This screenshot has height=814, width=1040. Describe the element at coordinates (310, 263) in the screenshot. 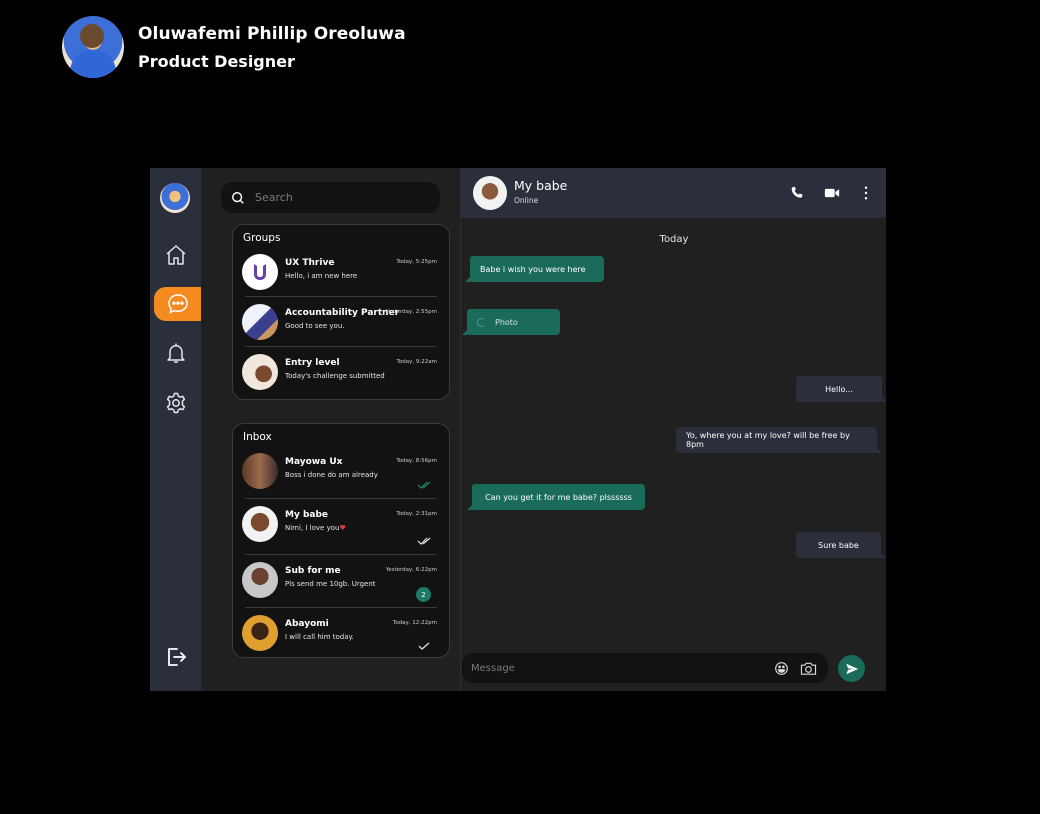

I see `group-name: UX Thrive` at that location.